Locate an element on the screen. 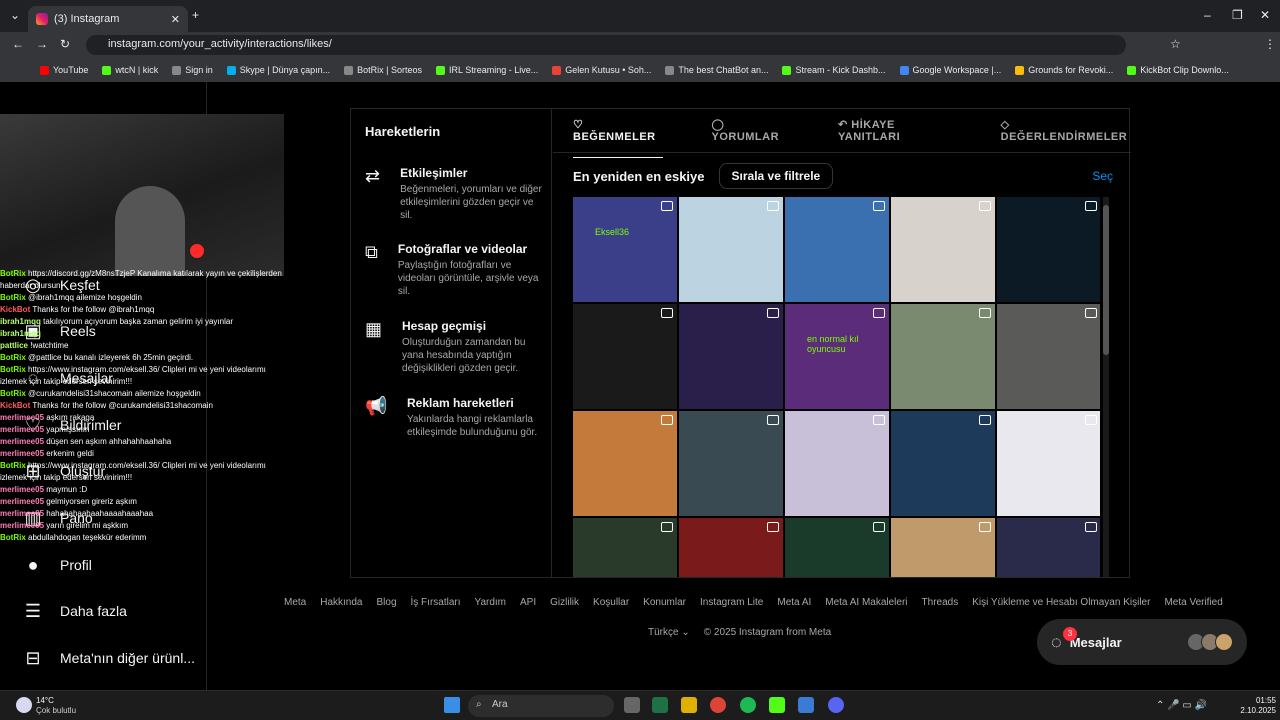 The width and height of the screenshot is (1280, 720). minimize-icon: – is located at coordinates (1207, 15).